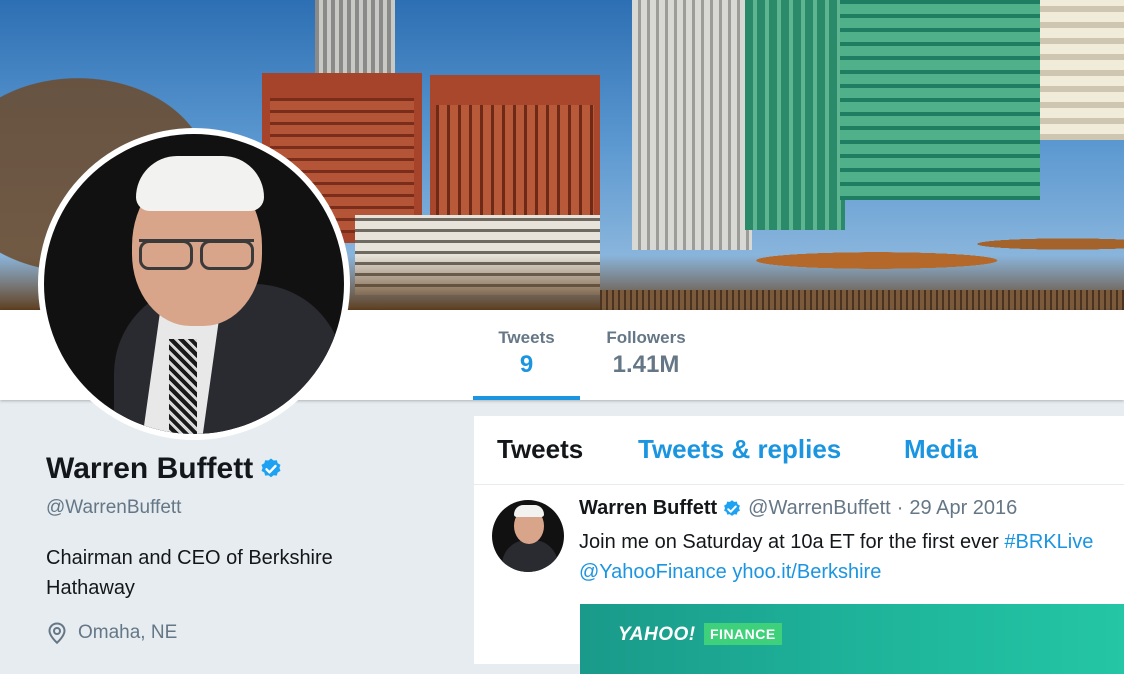 This screenshot has height=674, width=1124. I want to click on timeline-tabs: Tweets Tweets & replies Media, so click(799, 450).